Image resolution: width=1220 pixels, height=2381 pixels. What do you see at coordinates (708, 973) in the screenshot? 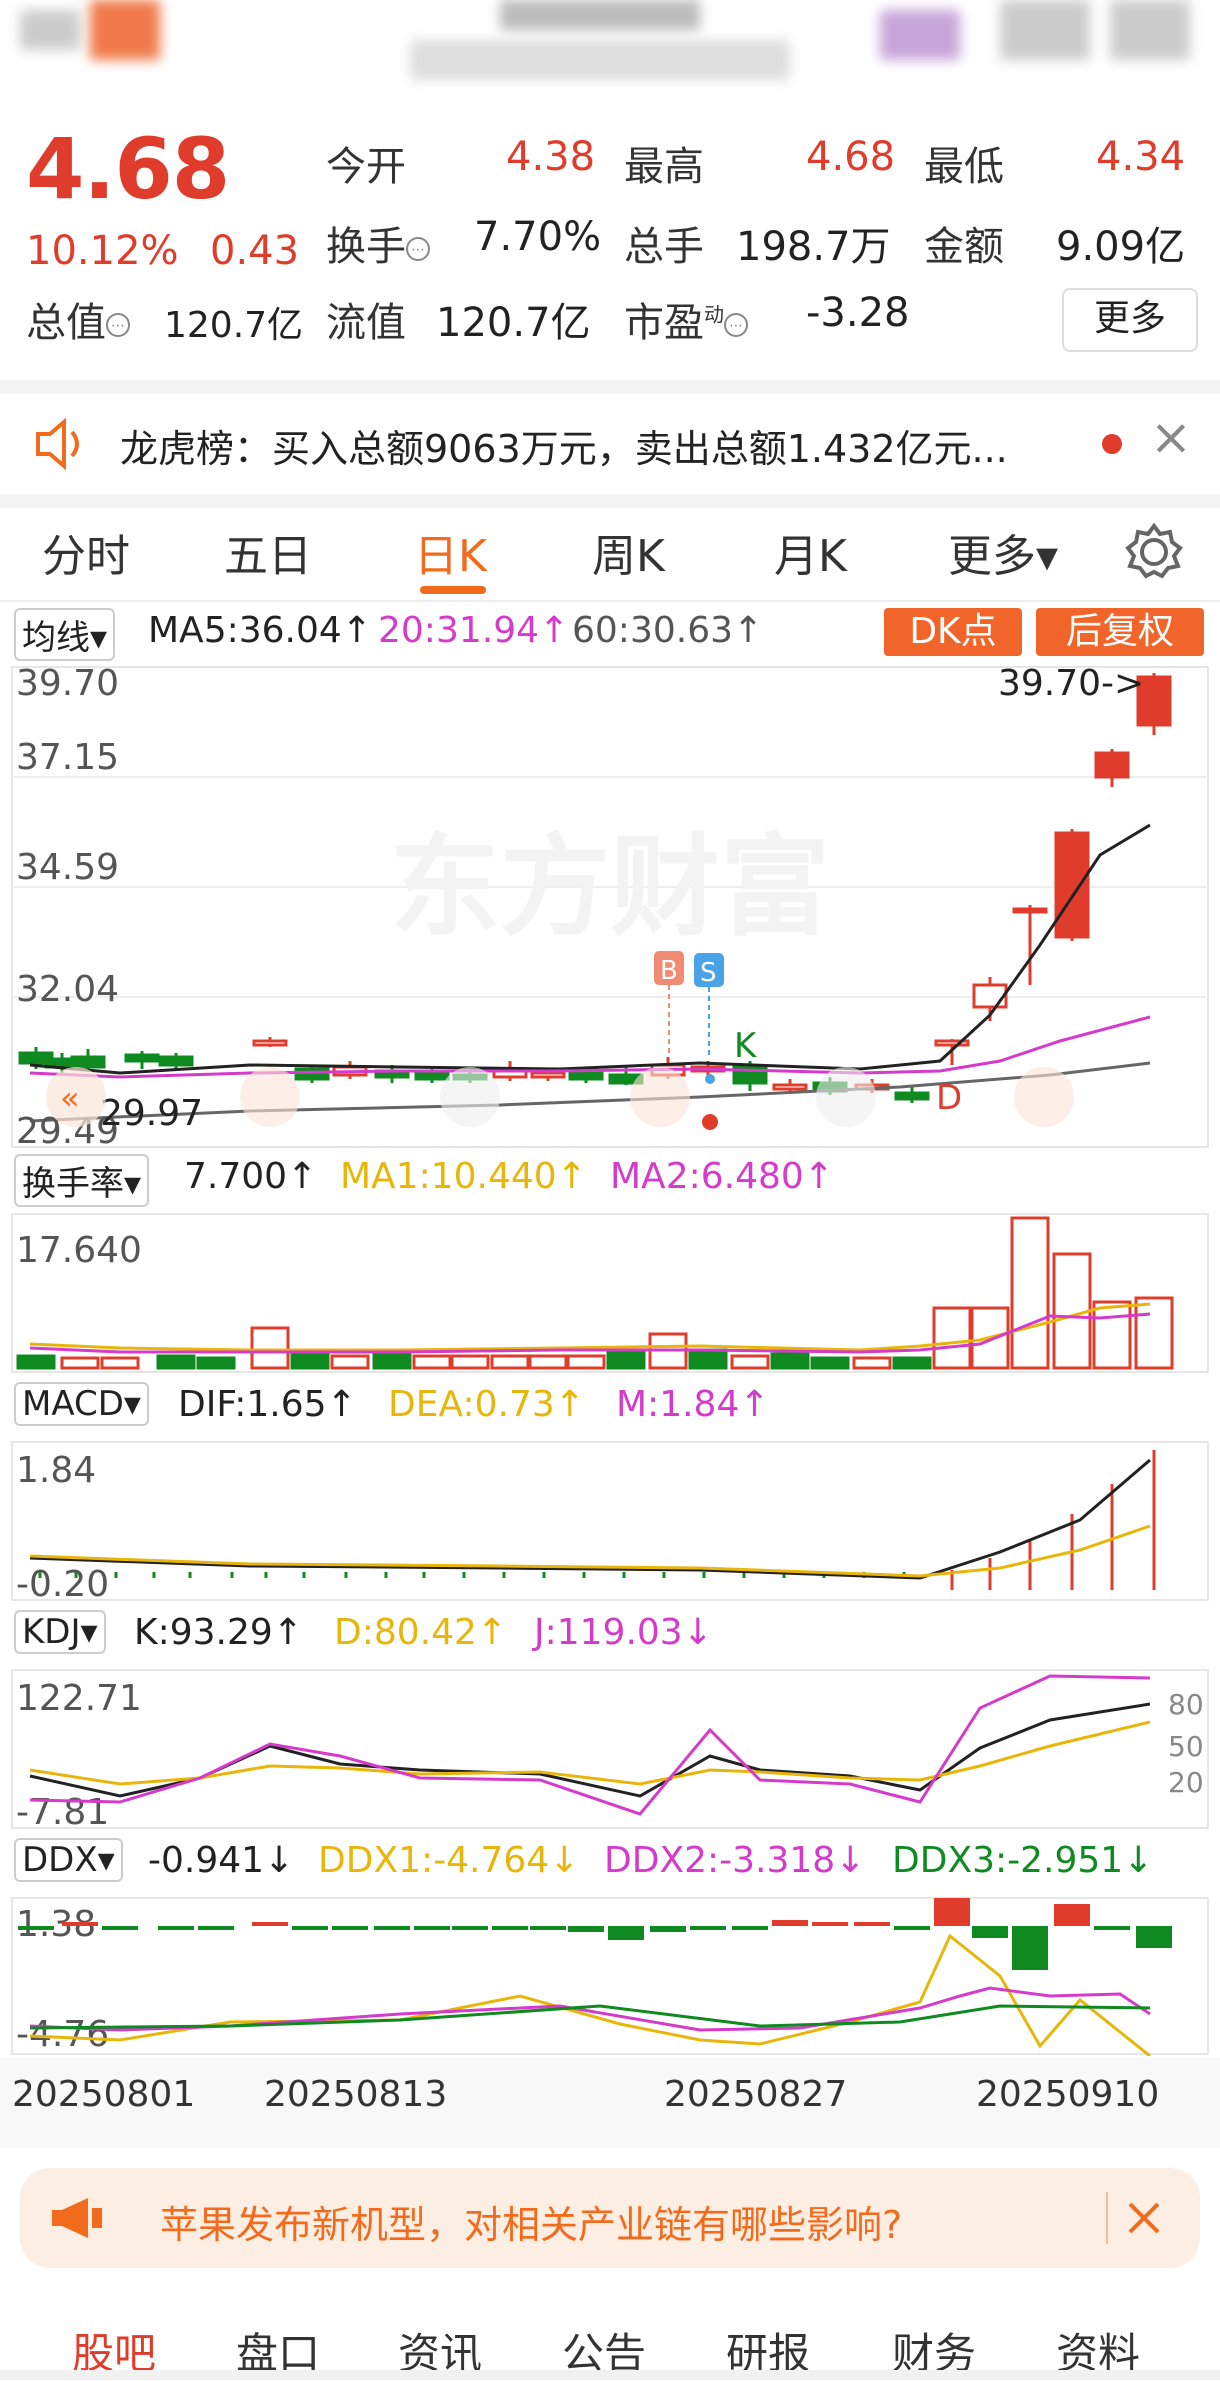
I see `sell-marker-text: S` at bounding box center [708, 973].